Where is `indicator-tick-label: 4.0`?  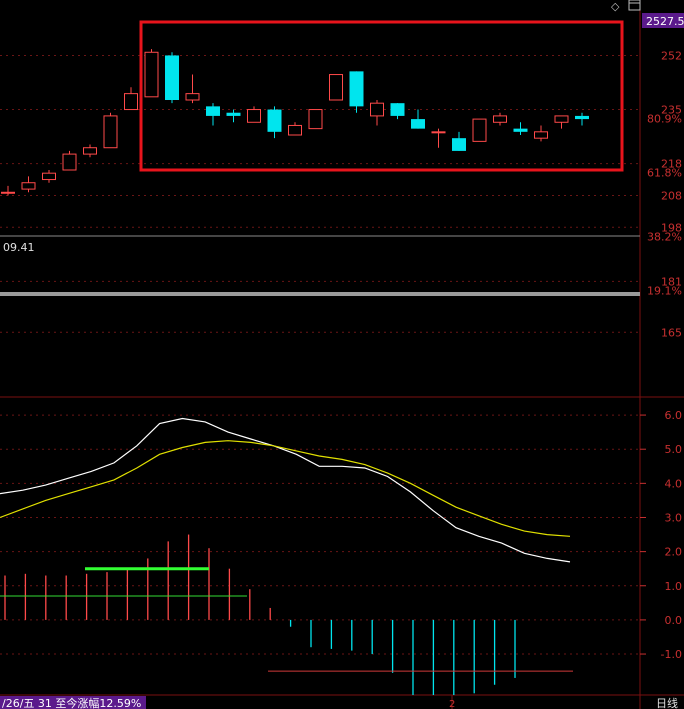
indicator-tick-label: 4.0 is located at coordinates (674, 483).